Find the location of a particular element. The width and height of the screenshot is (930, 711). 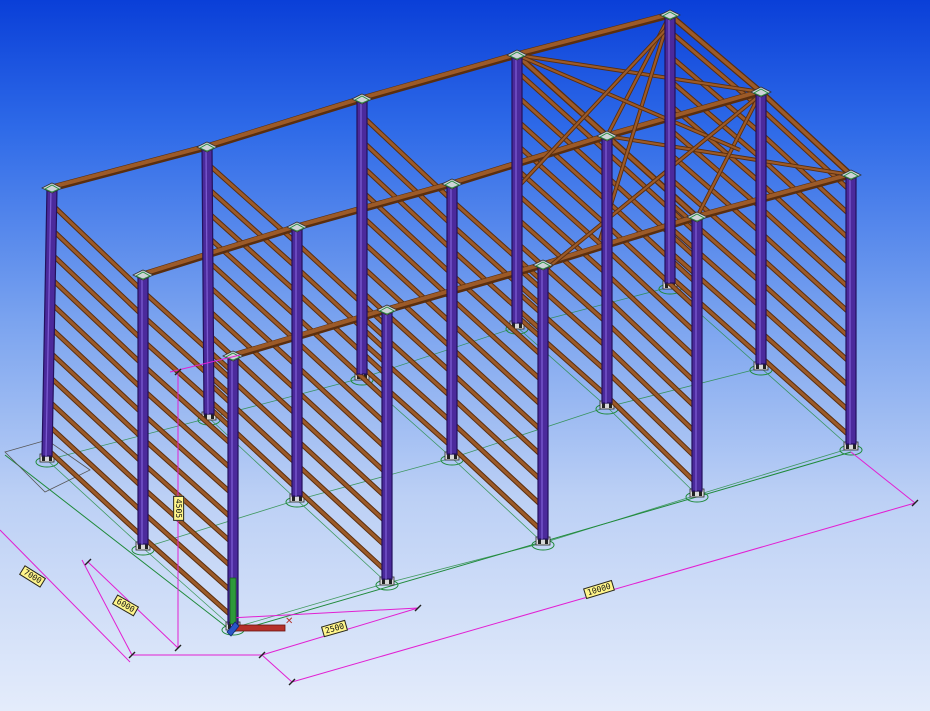

ucs-x-axis is located at coordinates (260, 628).